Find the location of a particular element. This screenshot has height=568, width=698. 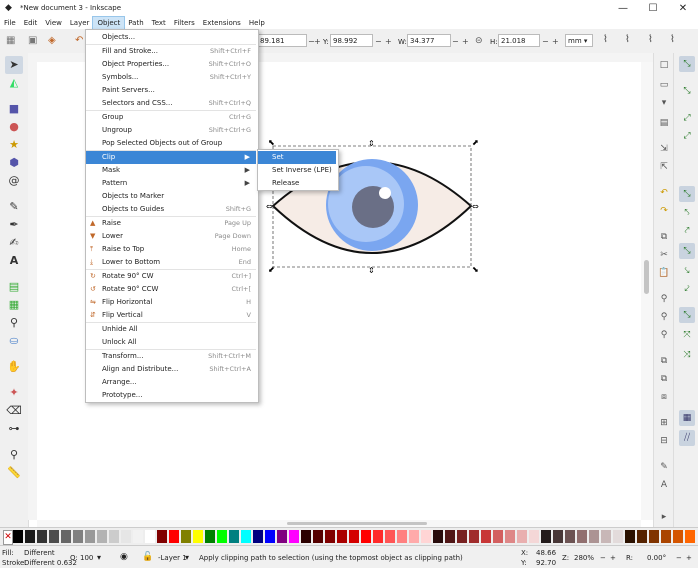

rotate-decrement-button: − is located at coordinates (679, 558).